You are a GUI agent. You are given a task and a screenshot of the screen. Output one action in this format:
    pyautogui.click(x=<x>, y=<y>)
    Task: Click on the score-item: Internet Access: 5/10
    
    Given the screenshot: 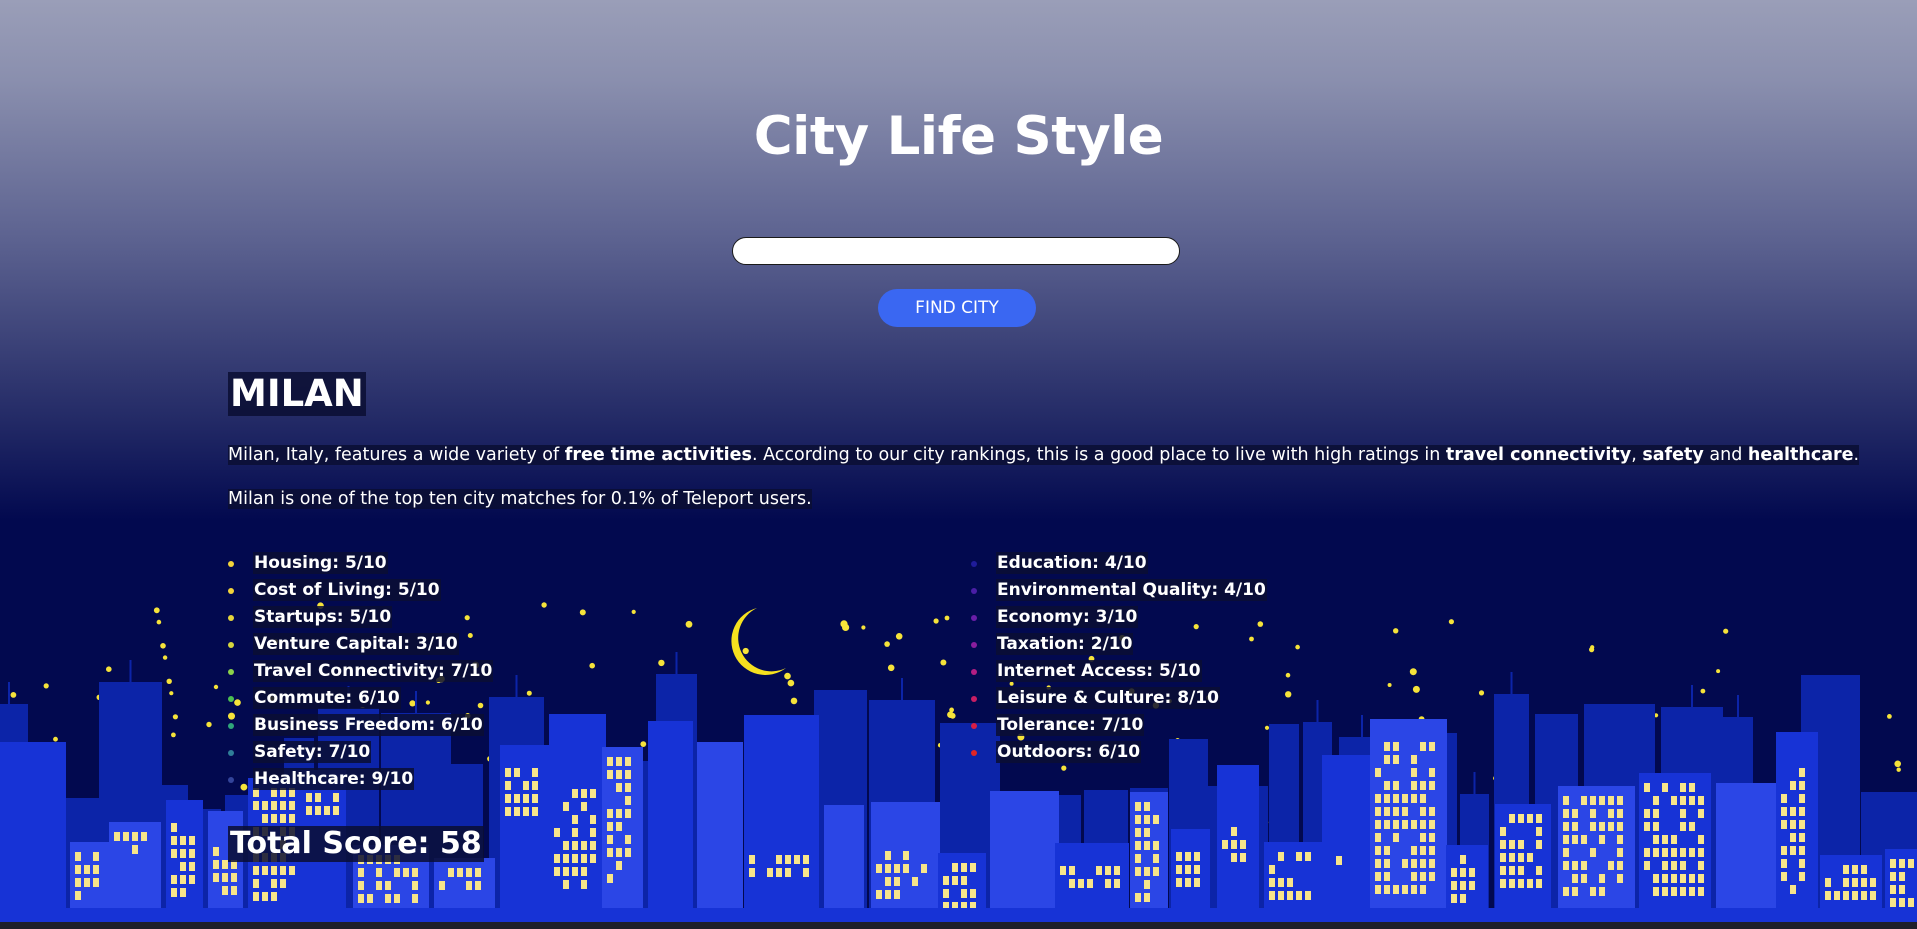 What is the action you would take?
    pyautogui.click(x=1119, y=671)
    